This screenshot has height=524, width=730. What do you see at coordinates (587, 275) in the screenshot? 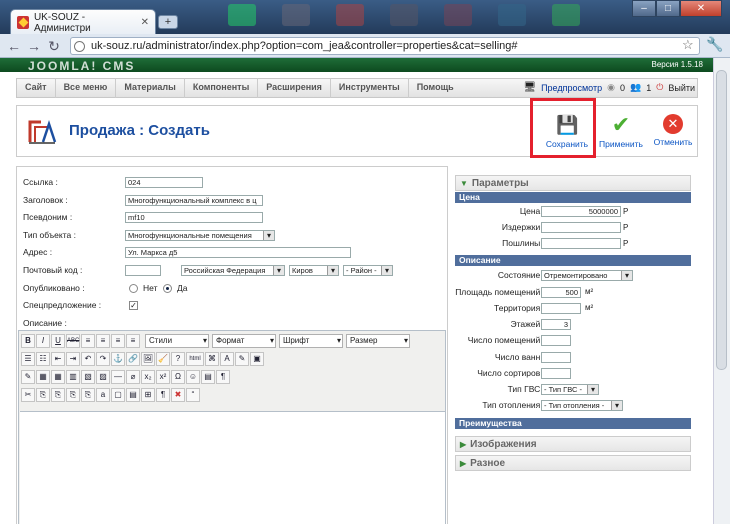
I see `state-select: Отремонтировано` at bounding box center [587, 275].